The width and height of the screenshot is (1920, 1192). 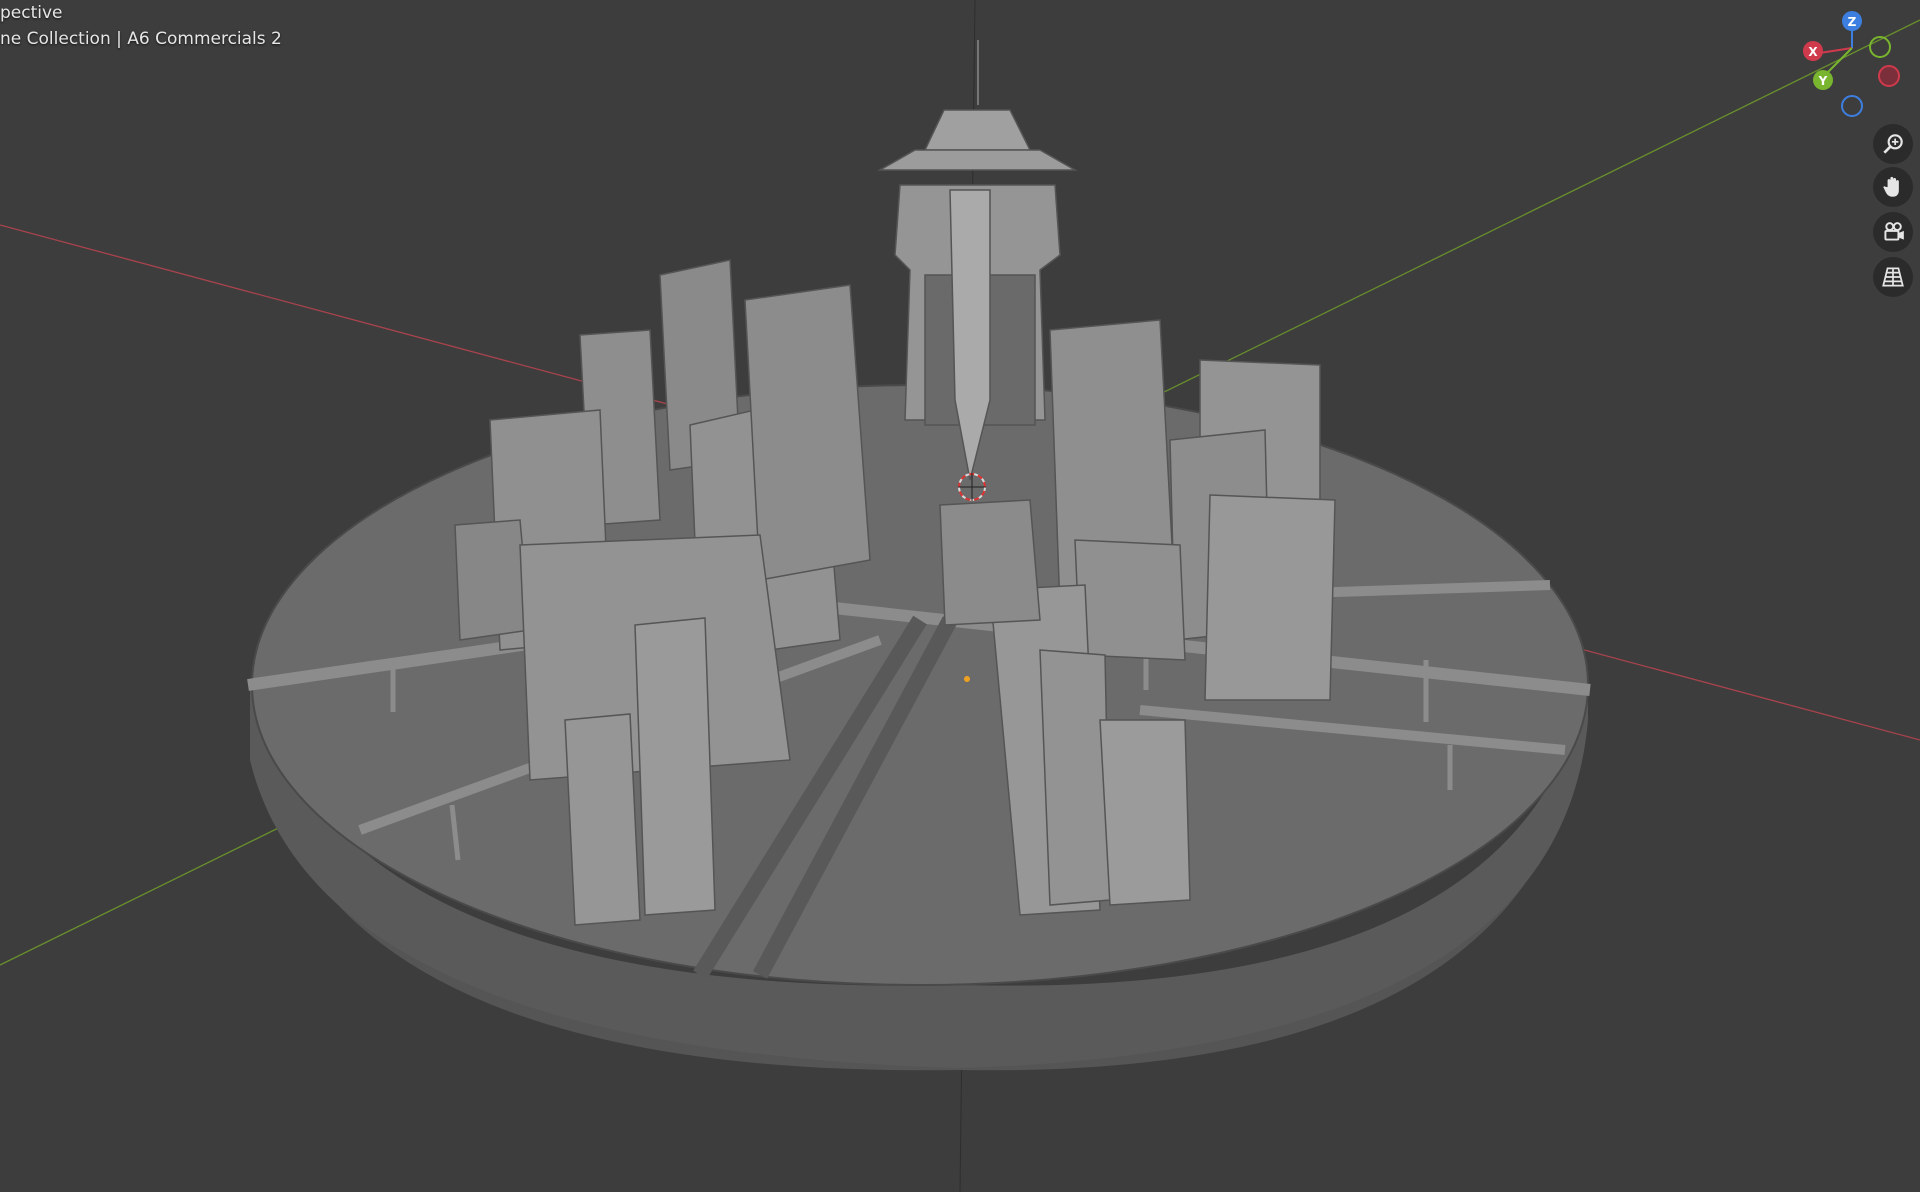 I want to click on zoom-button, so click(x=1893, y=144).